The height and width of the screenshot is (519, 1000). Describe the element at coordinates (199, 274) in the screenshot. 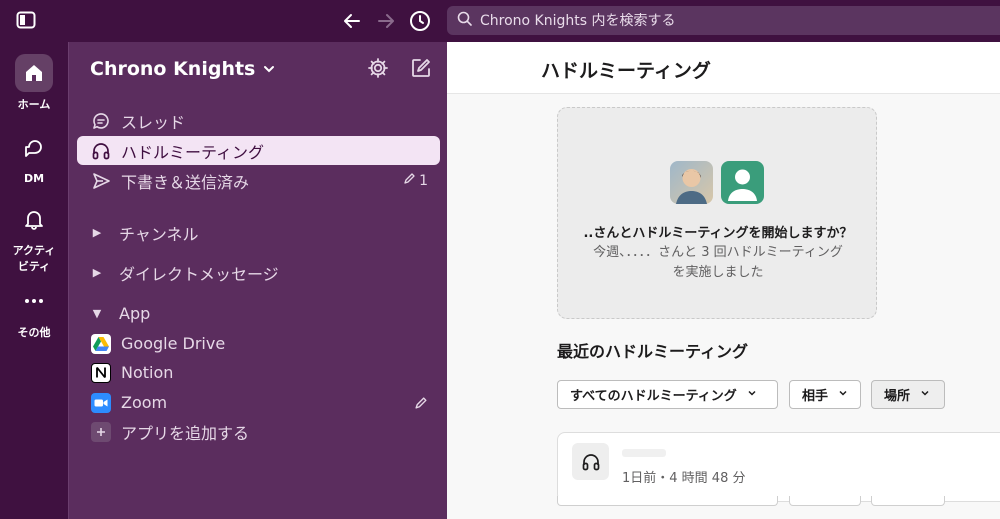

I see `section-label: ダイレクトメッセージ` at that location.